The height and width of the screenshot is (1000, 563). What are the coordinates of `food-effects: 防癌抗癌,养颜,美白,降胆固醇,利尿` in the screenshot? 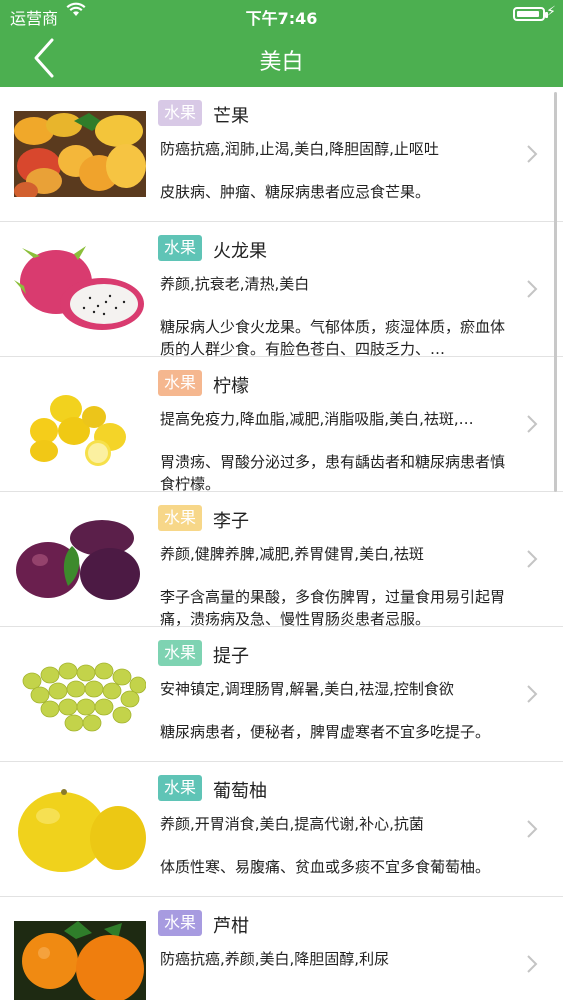 It's located at (275, 959).